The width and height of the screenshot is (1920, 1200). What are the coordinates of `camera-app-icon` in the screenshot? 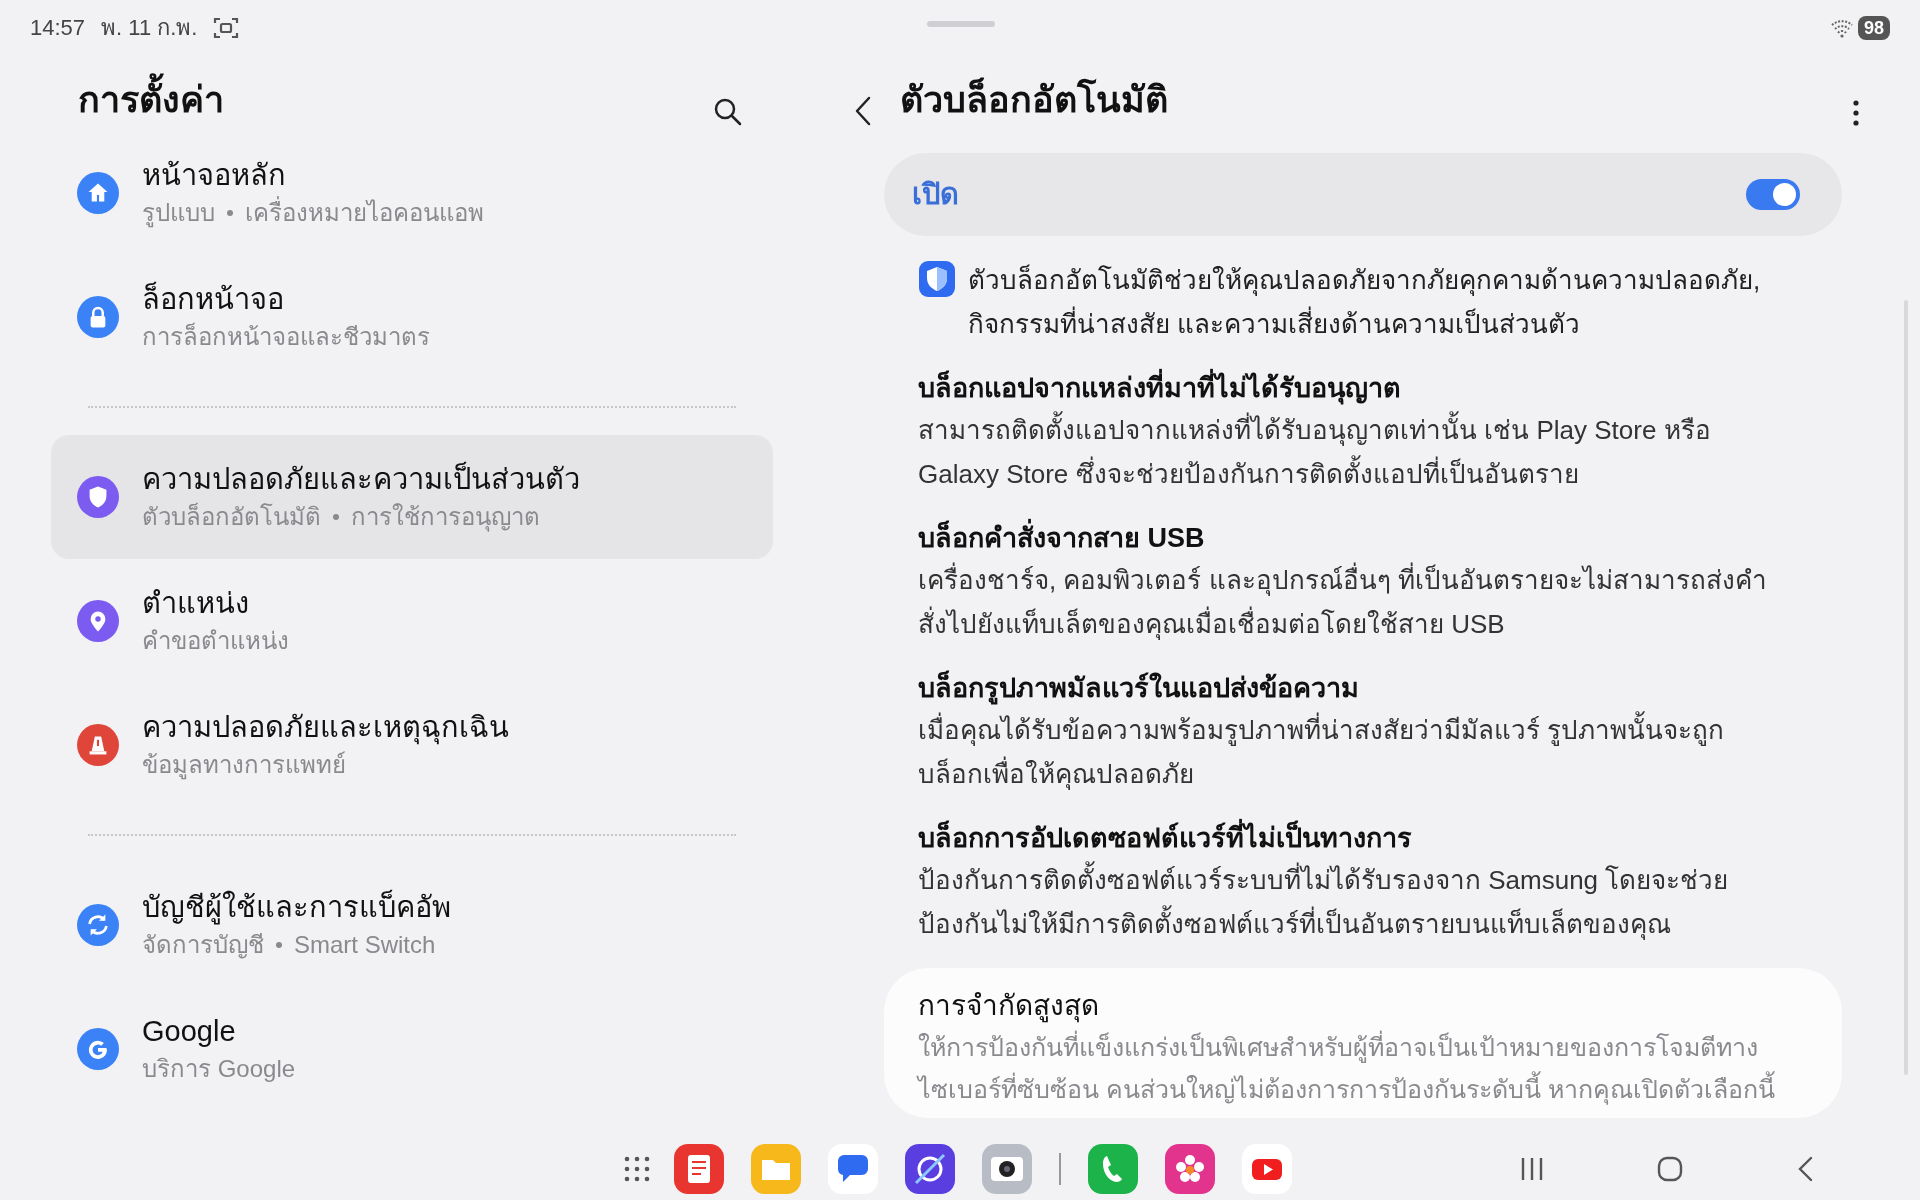 It's located at (1007, 1169).